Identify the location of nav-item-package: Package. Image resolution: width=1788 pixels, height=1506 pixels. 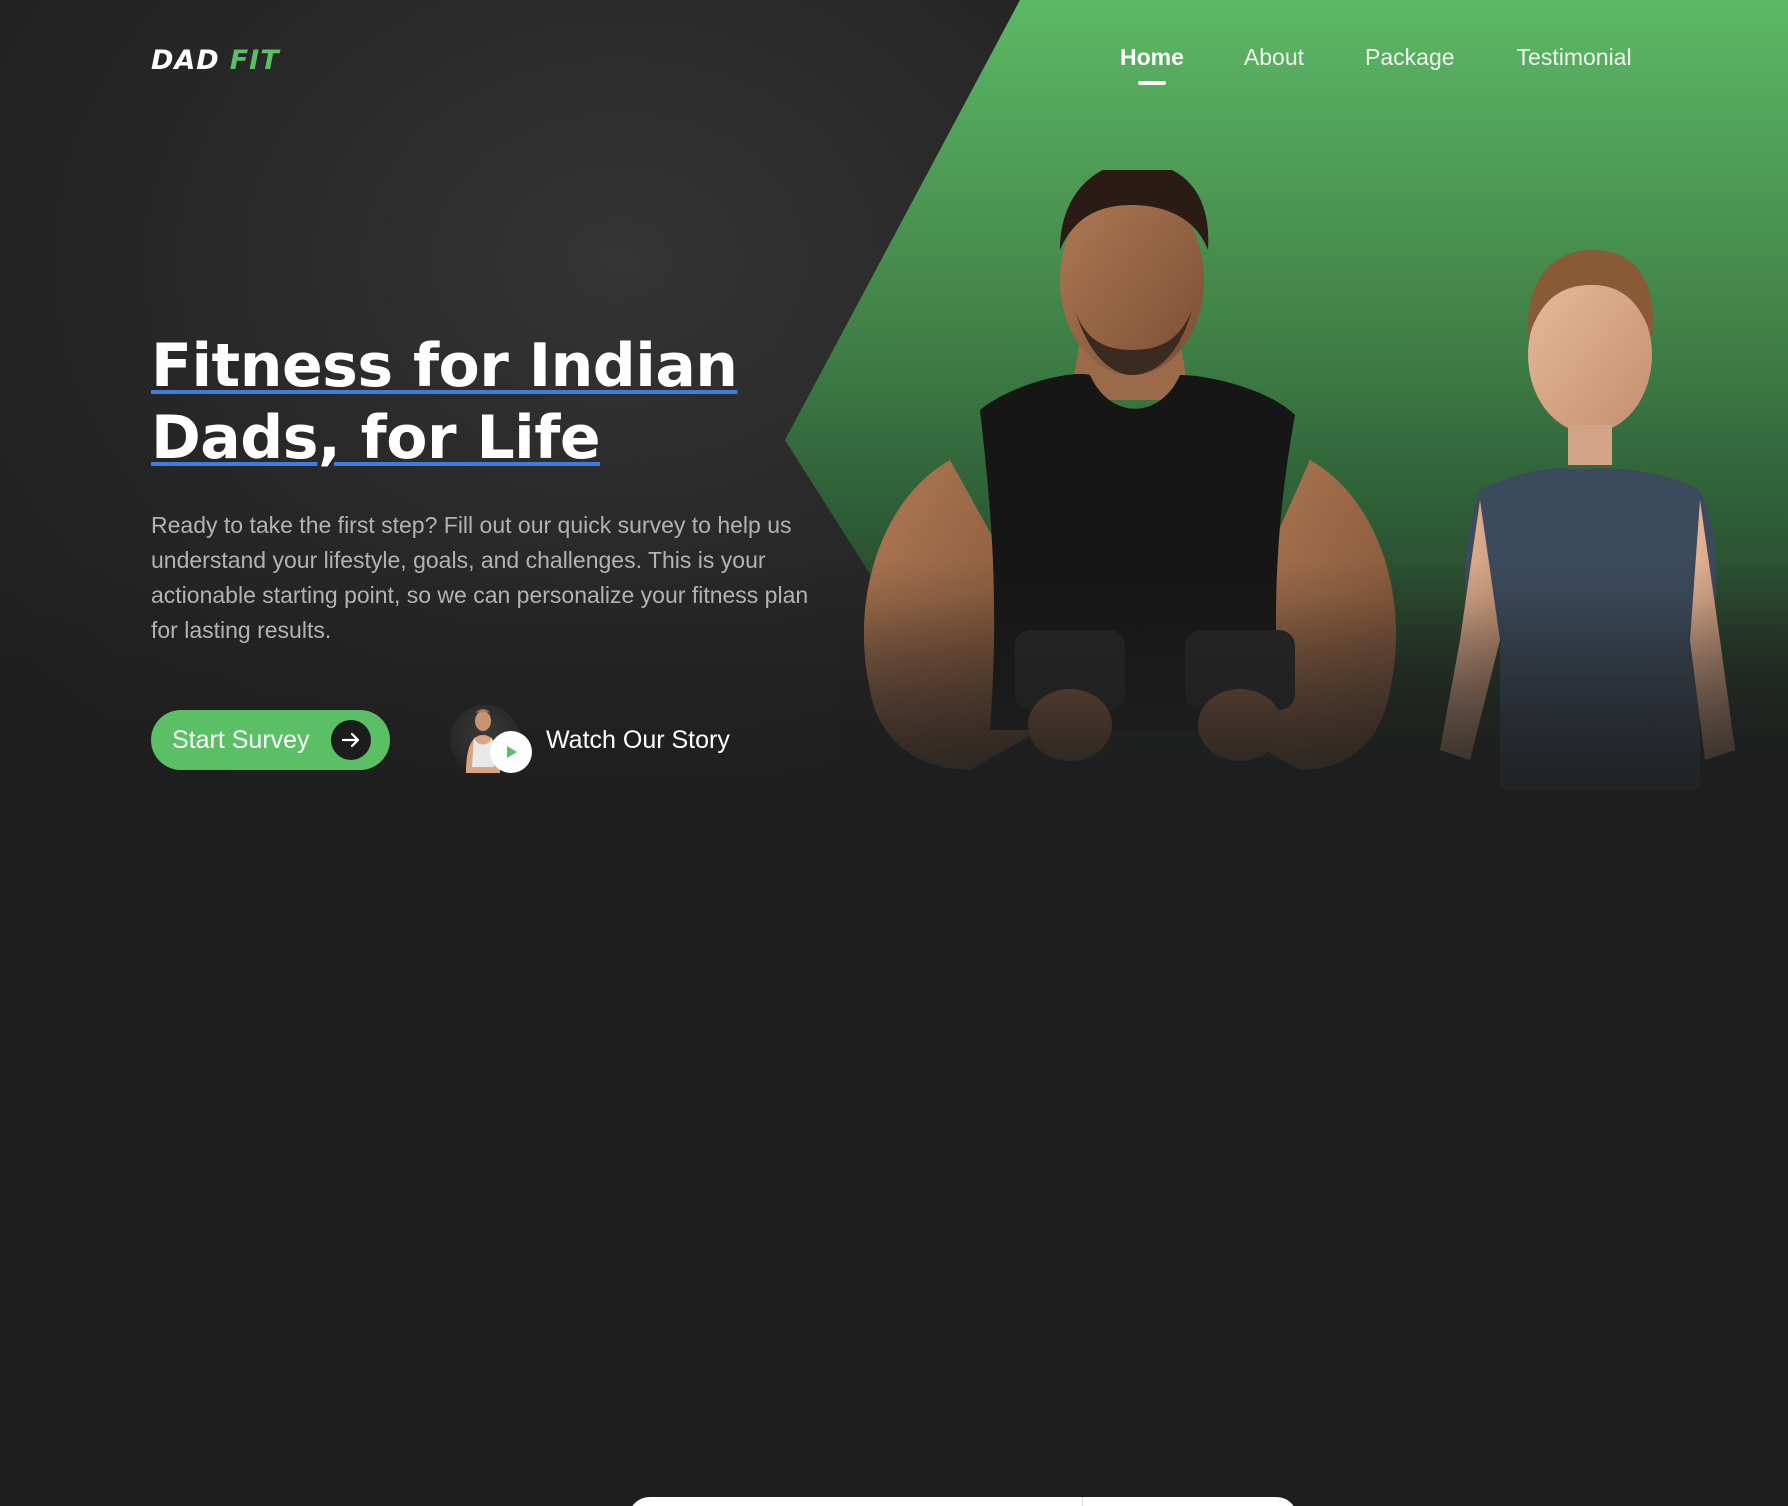
(1410, 57).